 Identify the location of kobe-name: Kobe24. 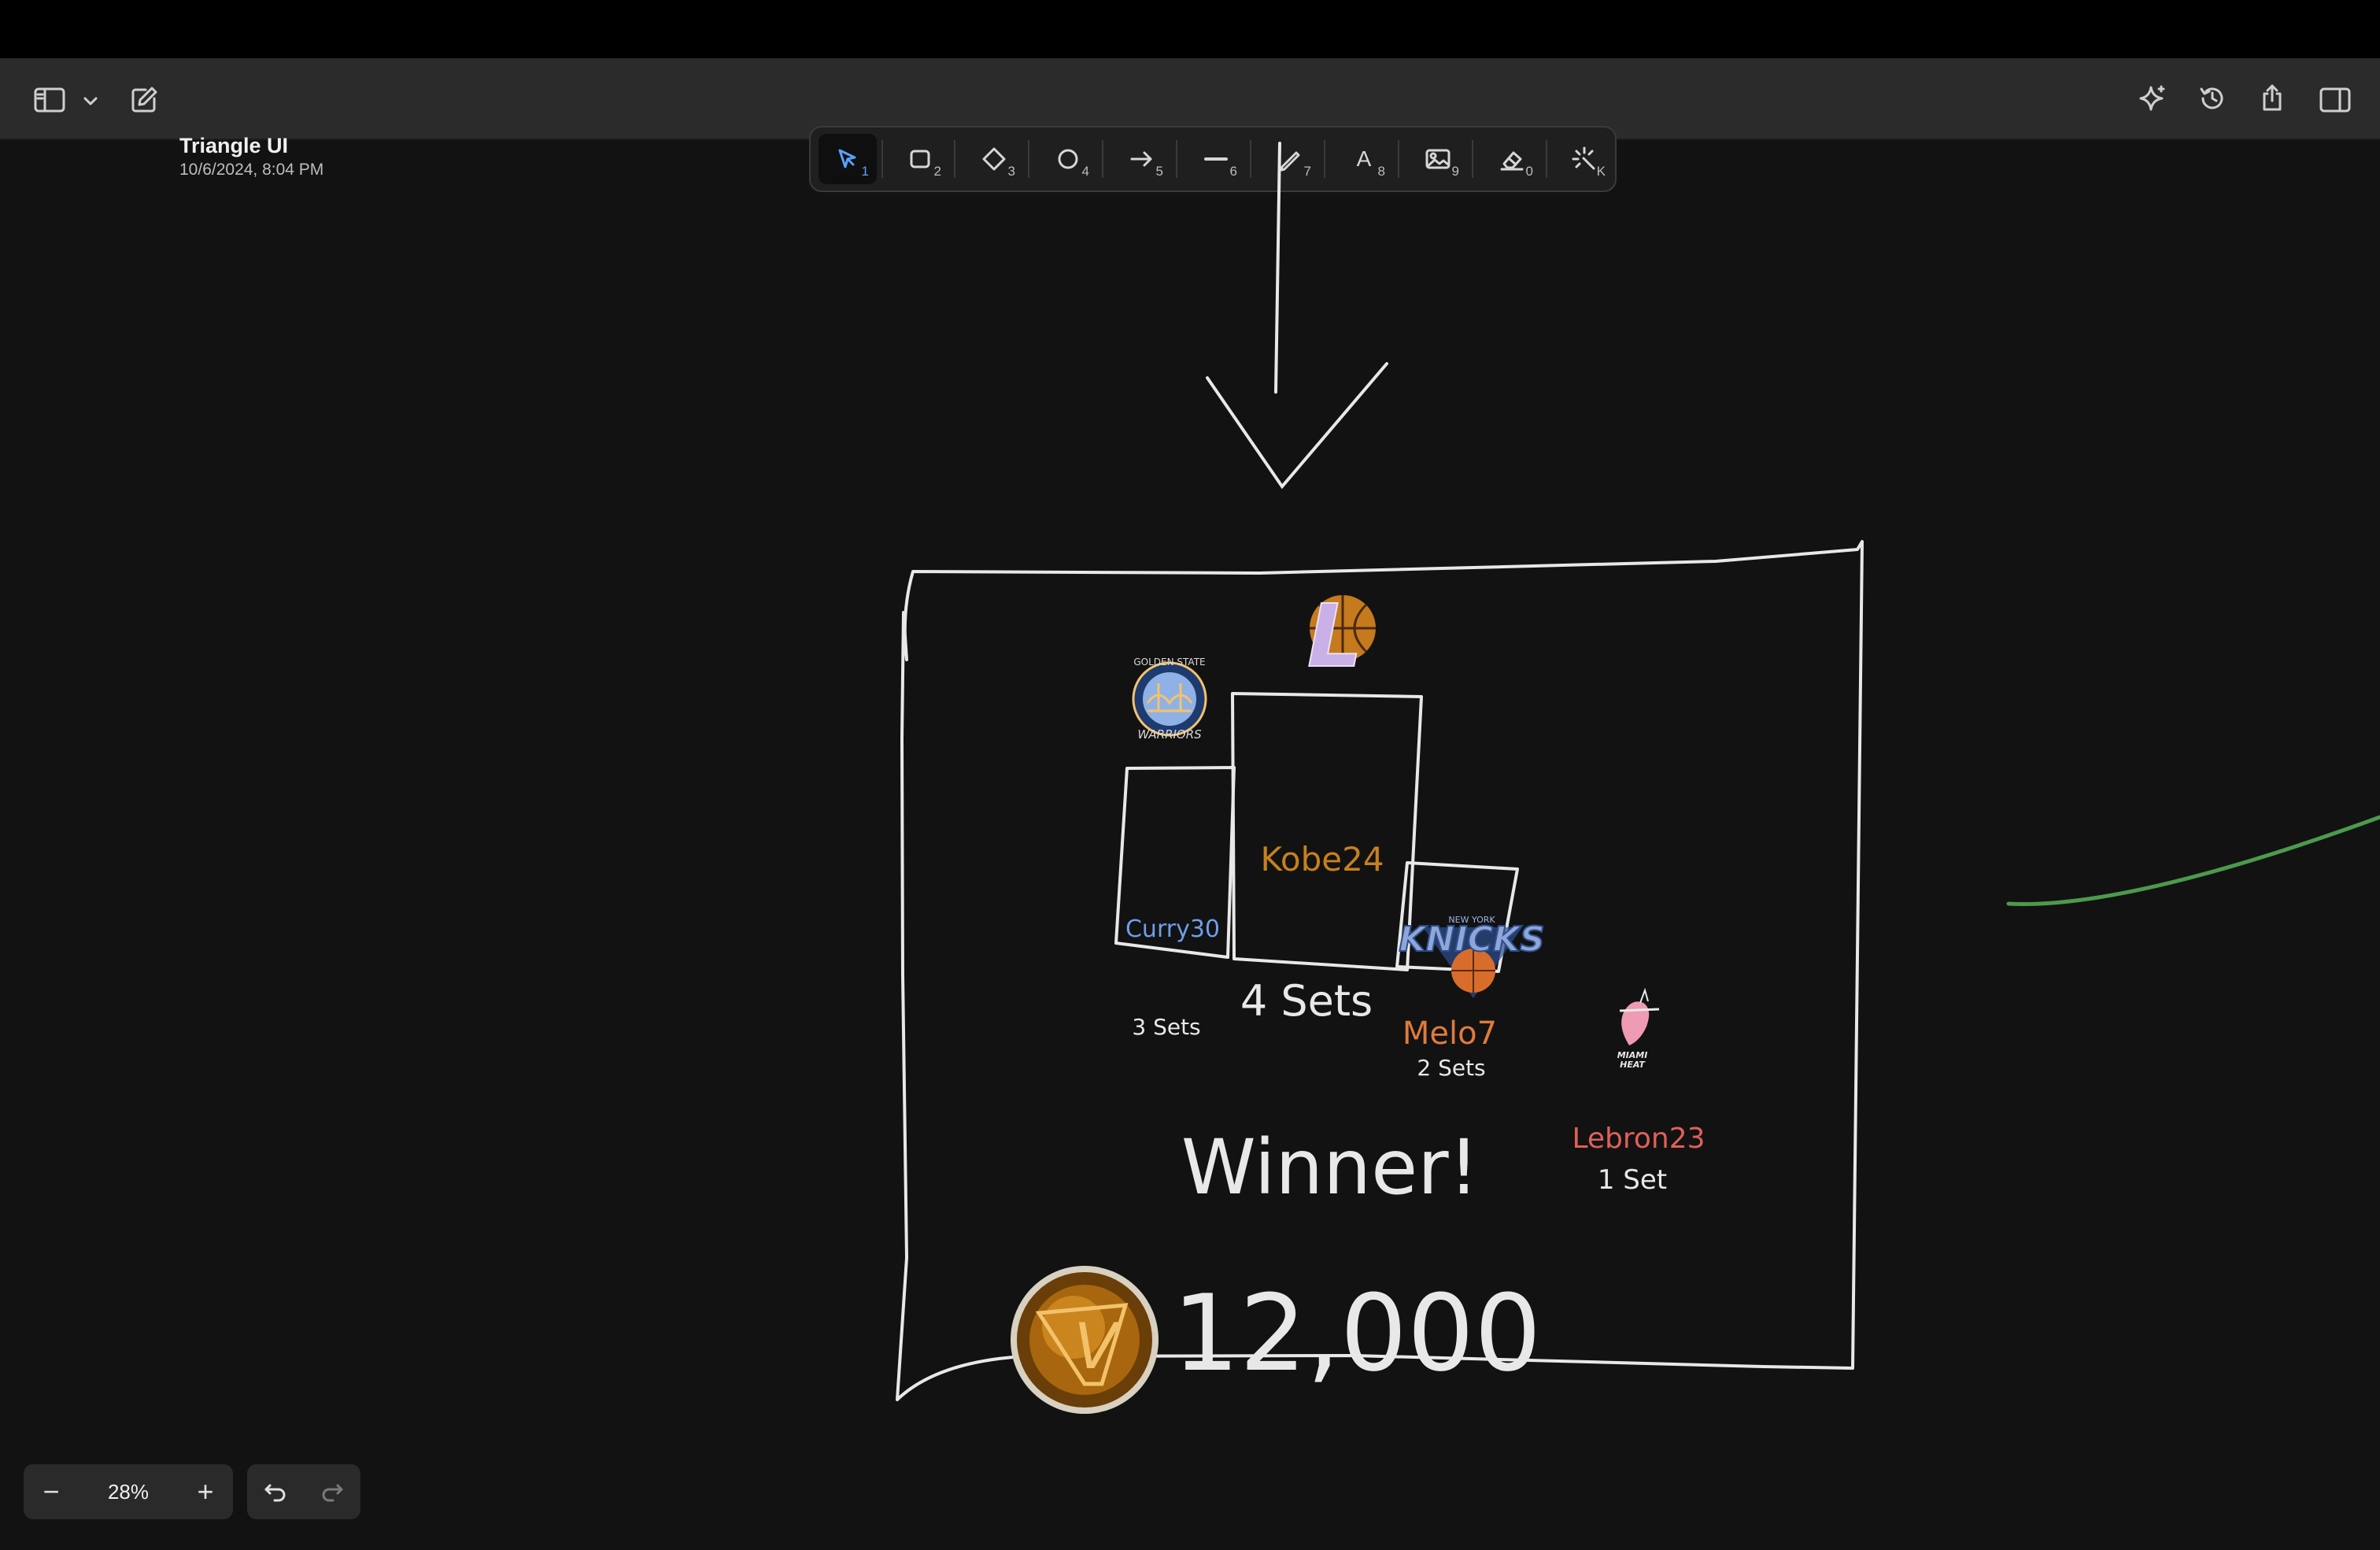
(1322, 859).